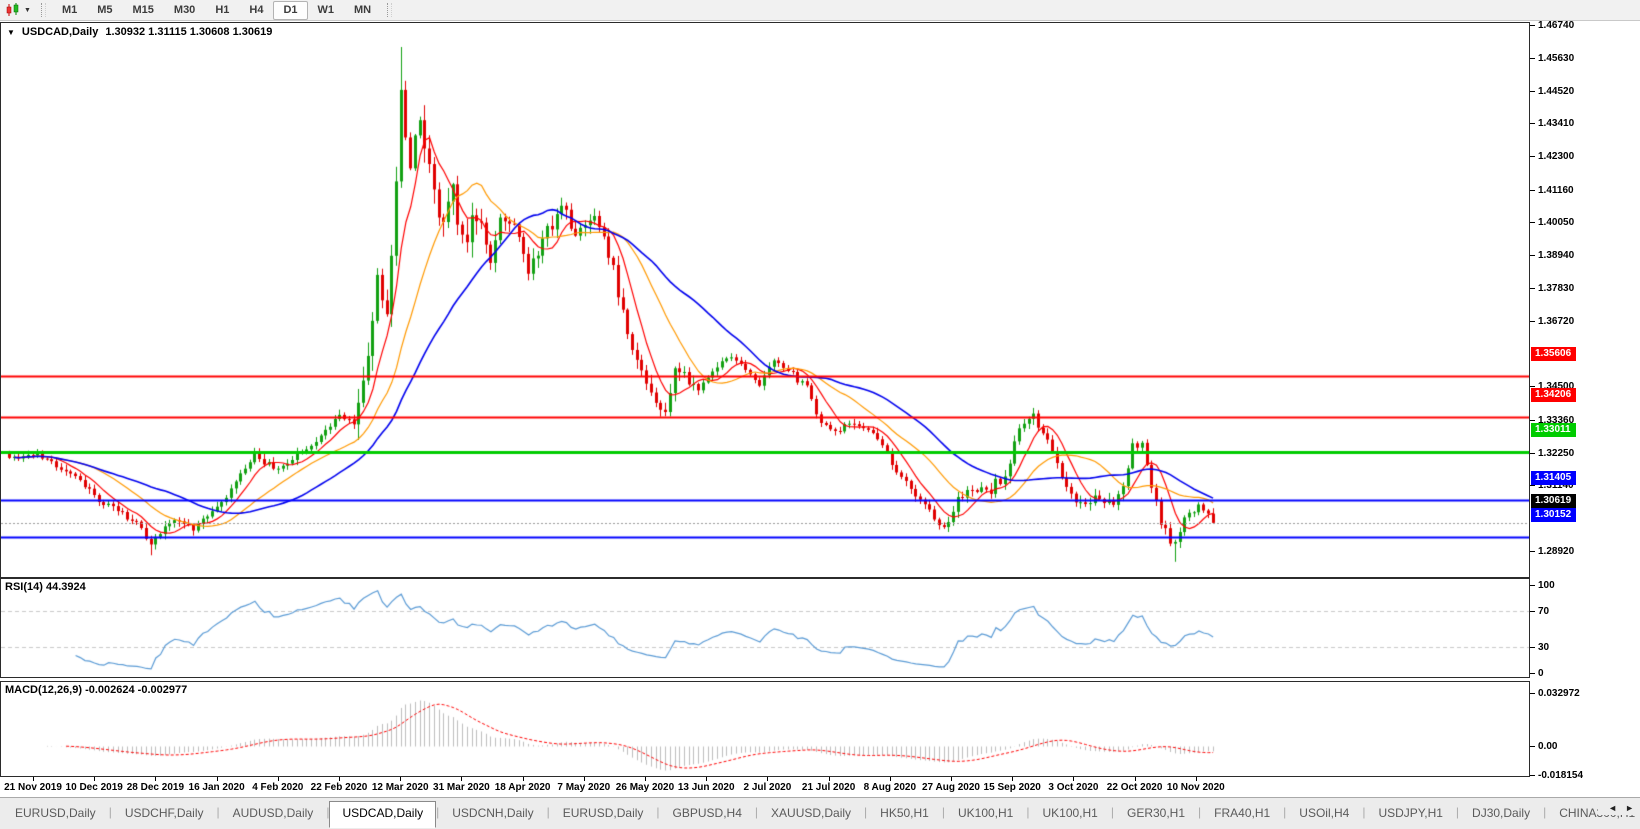  What do you see at coordinates (27, 10) in the screenshot?
I see `chevron-down-icon: ▼` at bounding box center [27, 10].